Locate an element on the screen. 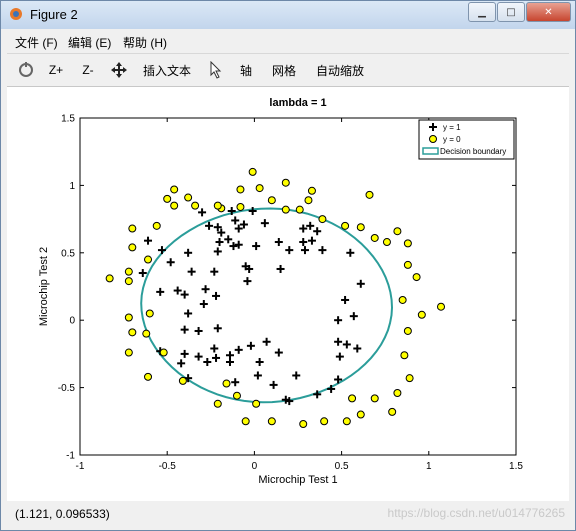 The width and height of the screenshot is (576, 531). cursor-coordinates: (1.121, 0.096533) is located at coordinates (62, 514).